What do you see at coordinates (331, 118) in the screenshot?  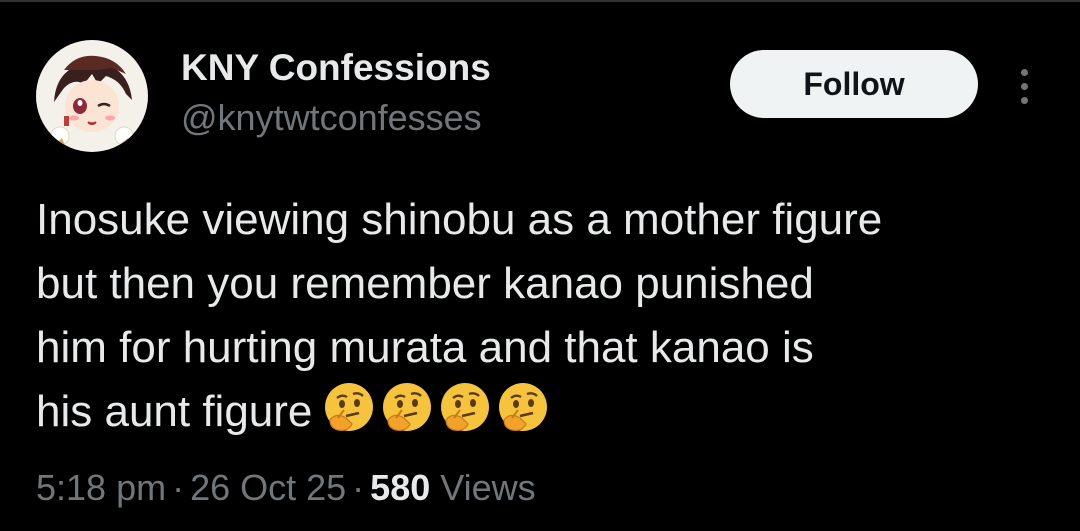 I see `author-handle: @knytwtconfesses` at bounding box center [331, 118].